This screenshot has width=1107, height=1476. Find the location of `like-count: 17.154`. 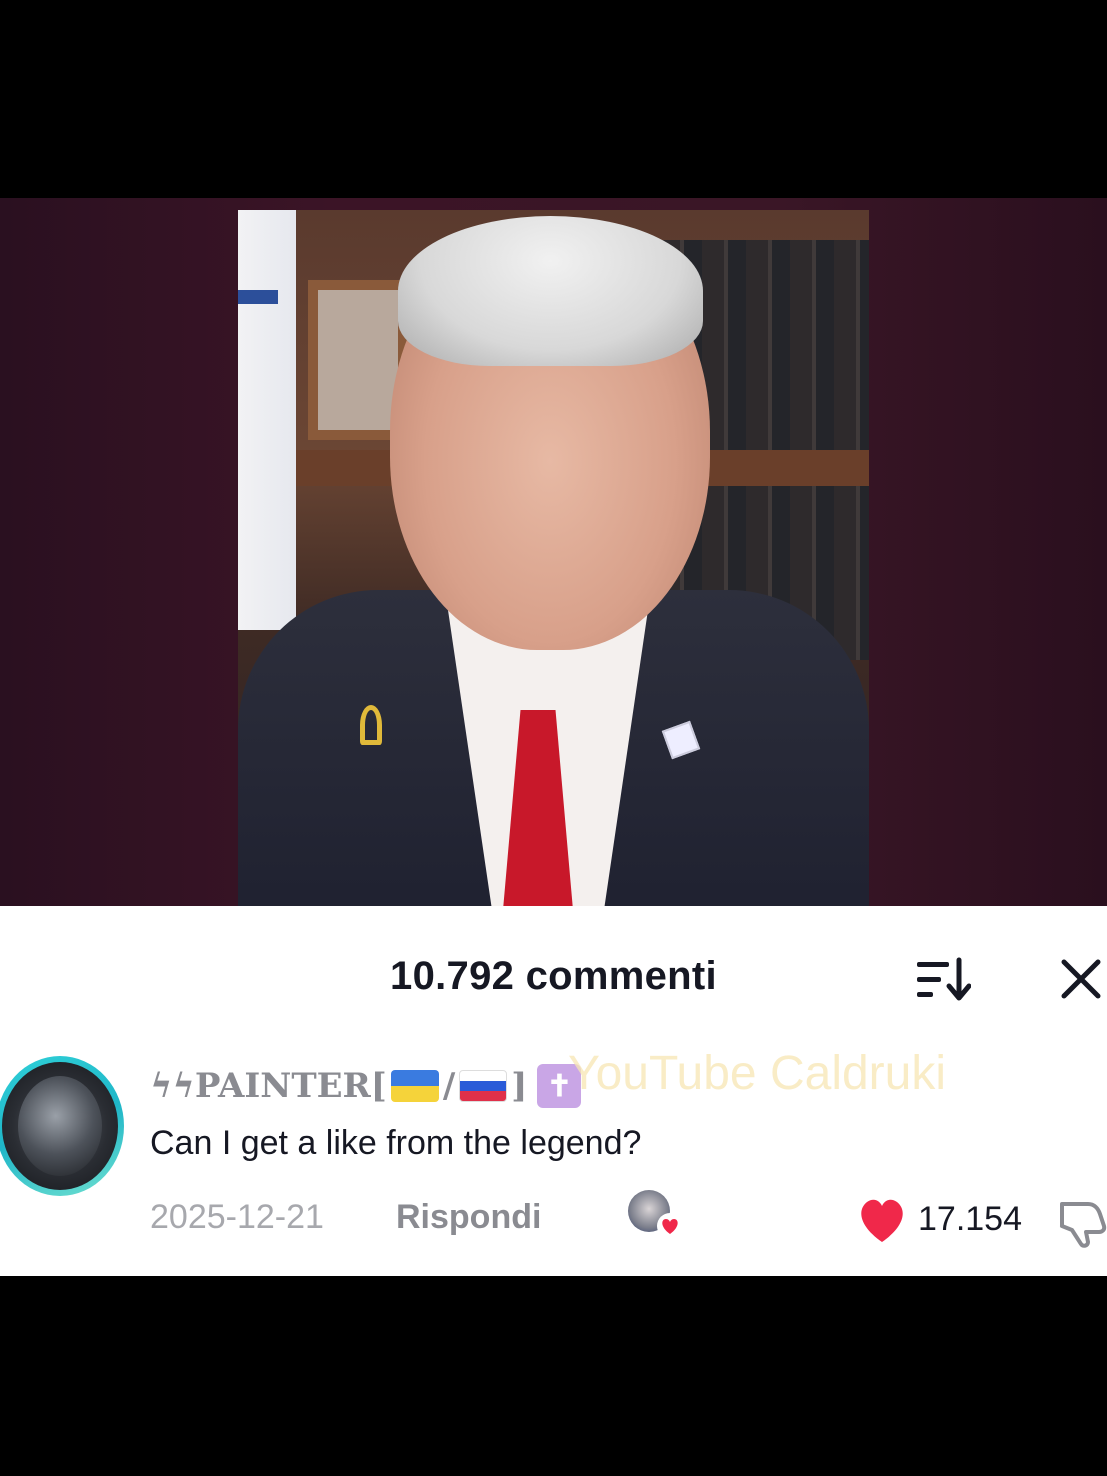

like-count: 17.154 is located at coordinates (970, 1219).